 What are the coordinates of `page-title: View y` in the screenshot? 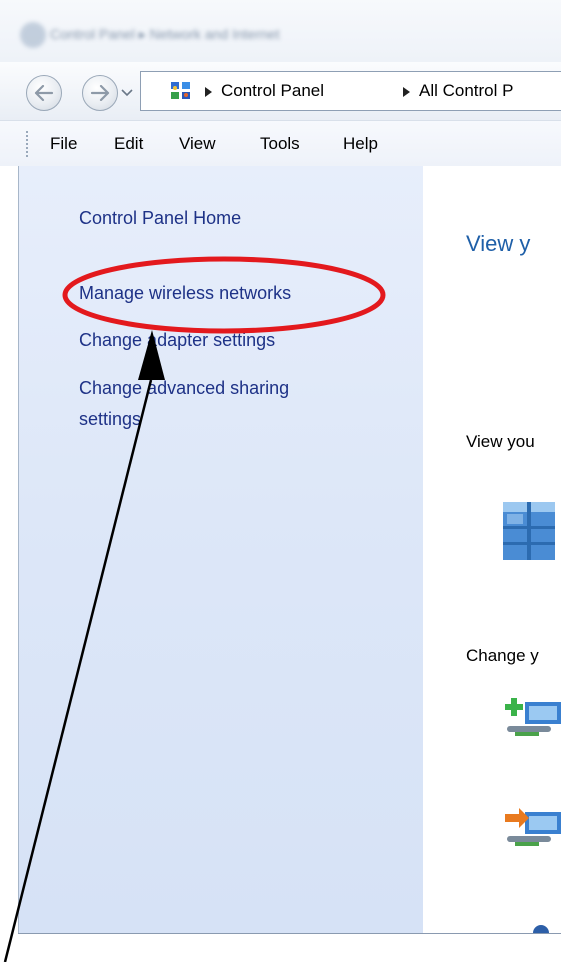 It's located at (498, 243).